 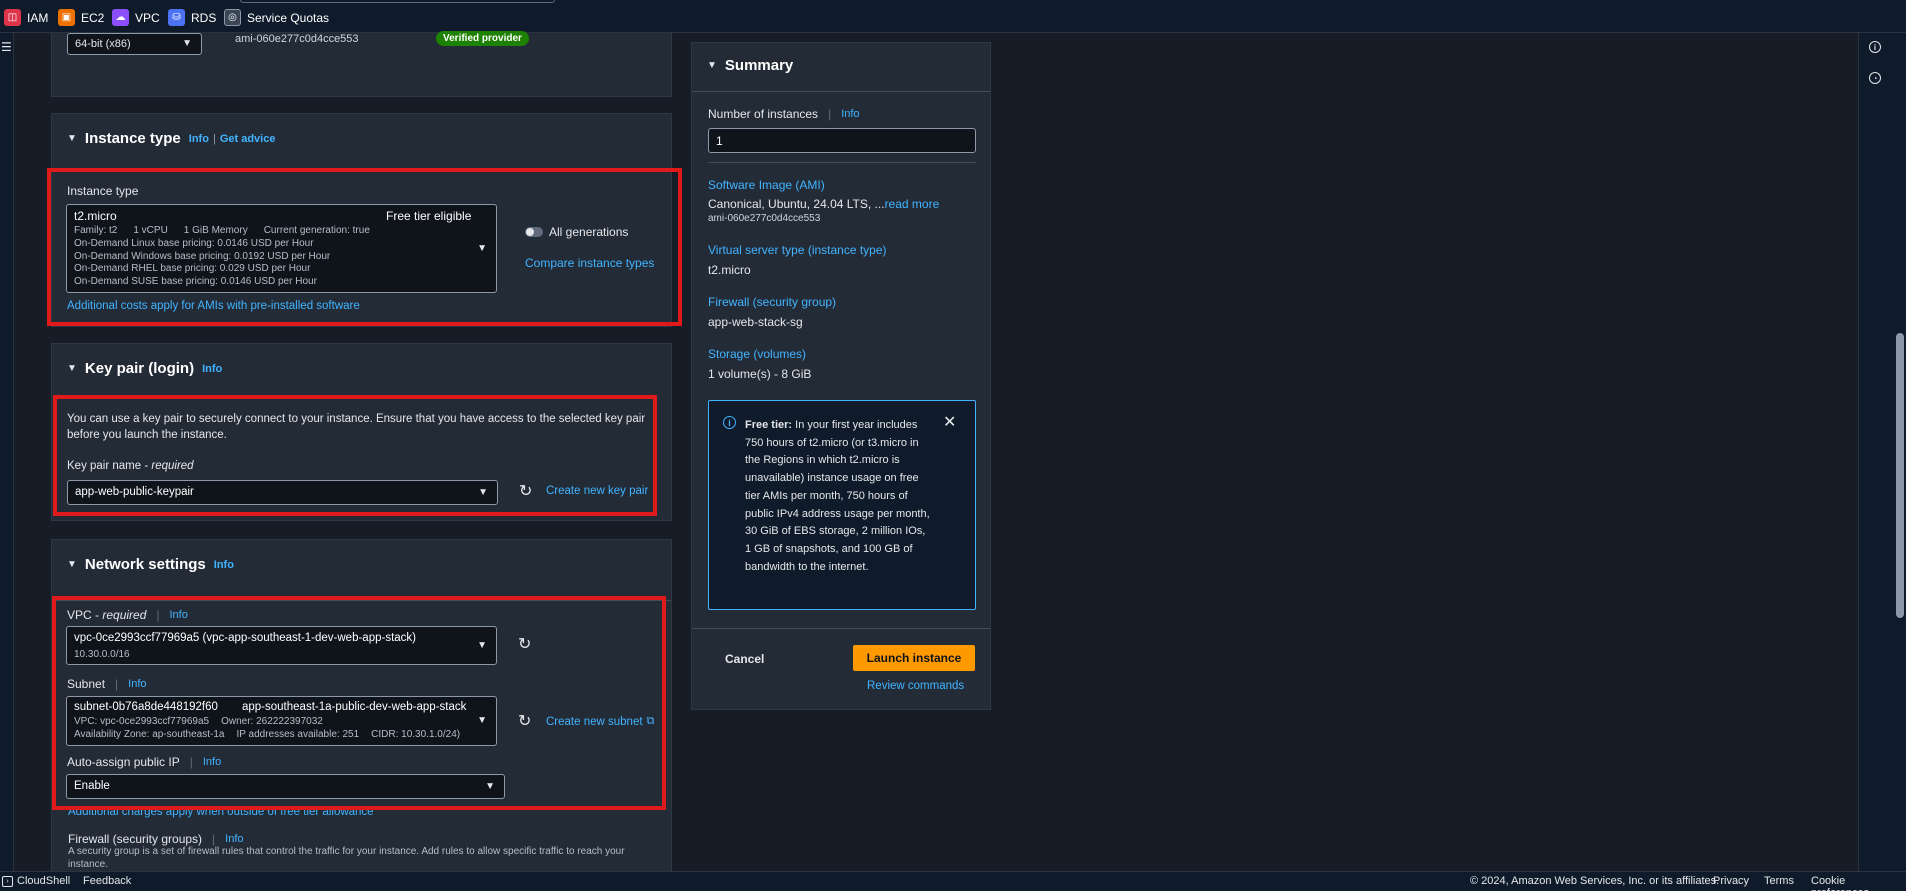 I want to click on network-settings-header: ▼ Network settings Info, so click(x=150, y=564).